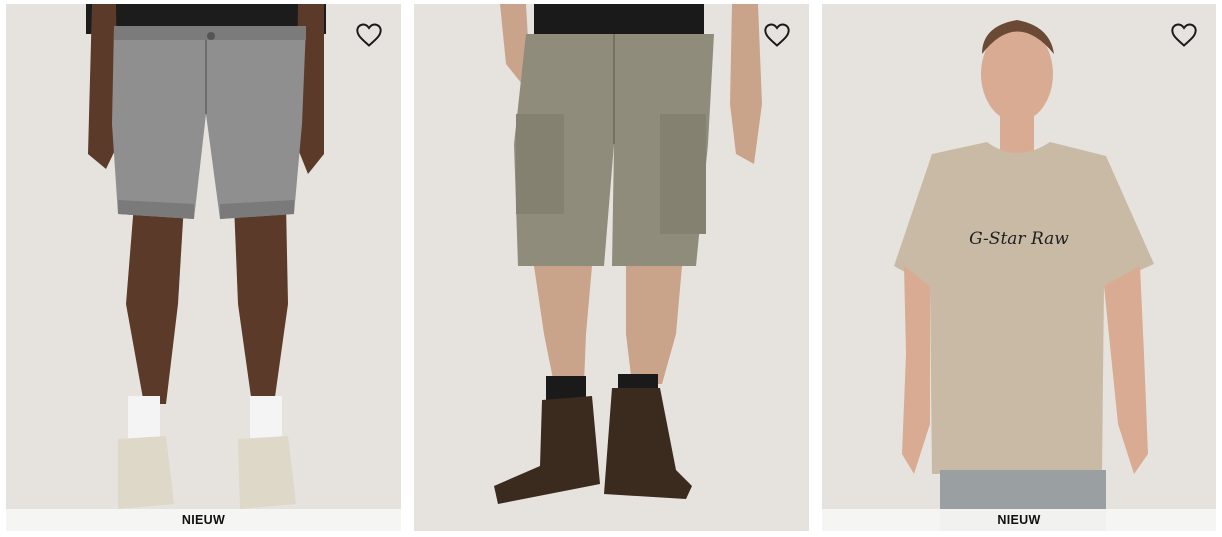  What do you see at coordinates (1019, 239) in the screenshot?
I see `shirt-print-text: G-Star Raw` at bounding box center [1019, 239].